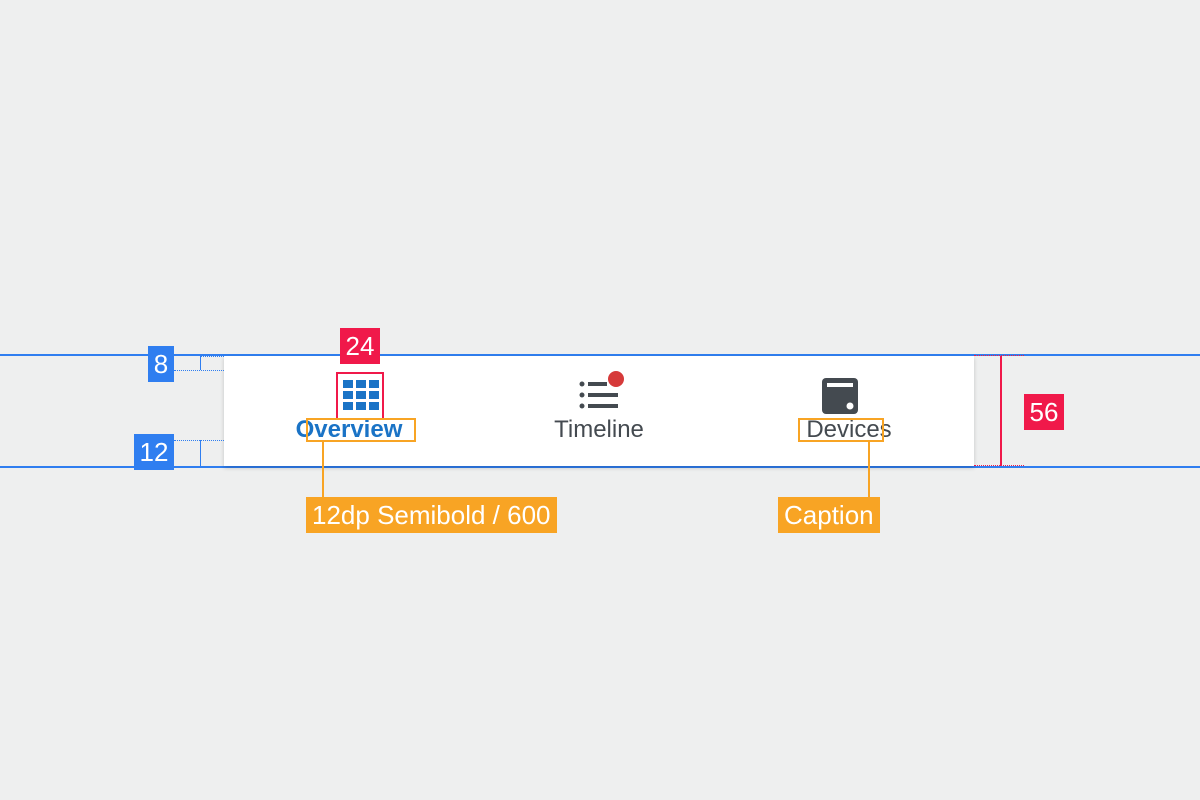 This screenshot has height=800, width=1200. I want to click on bottom-padding-dotted, so click(199, 440).